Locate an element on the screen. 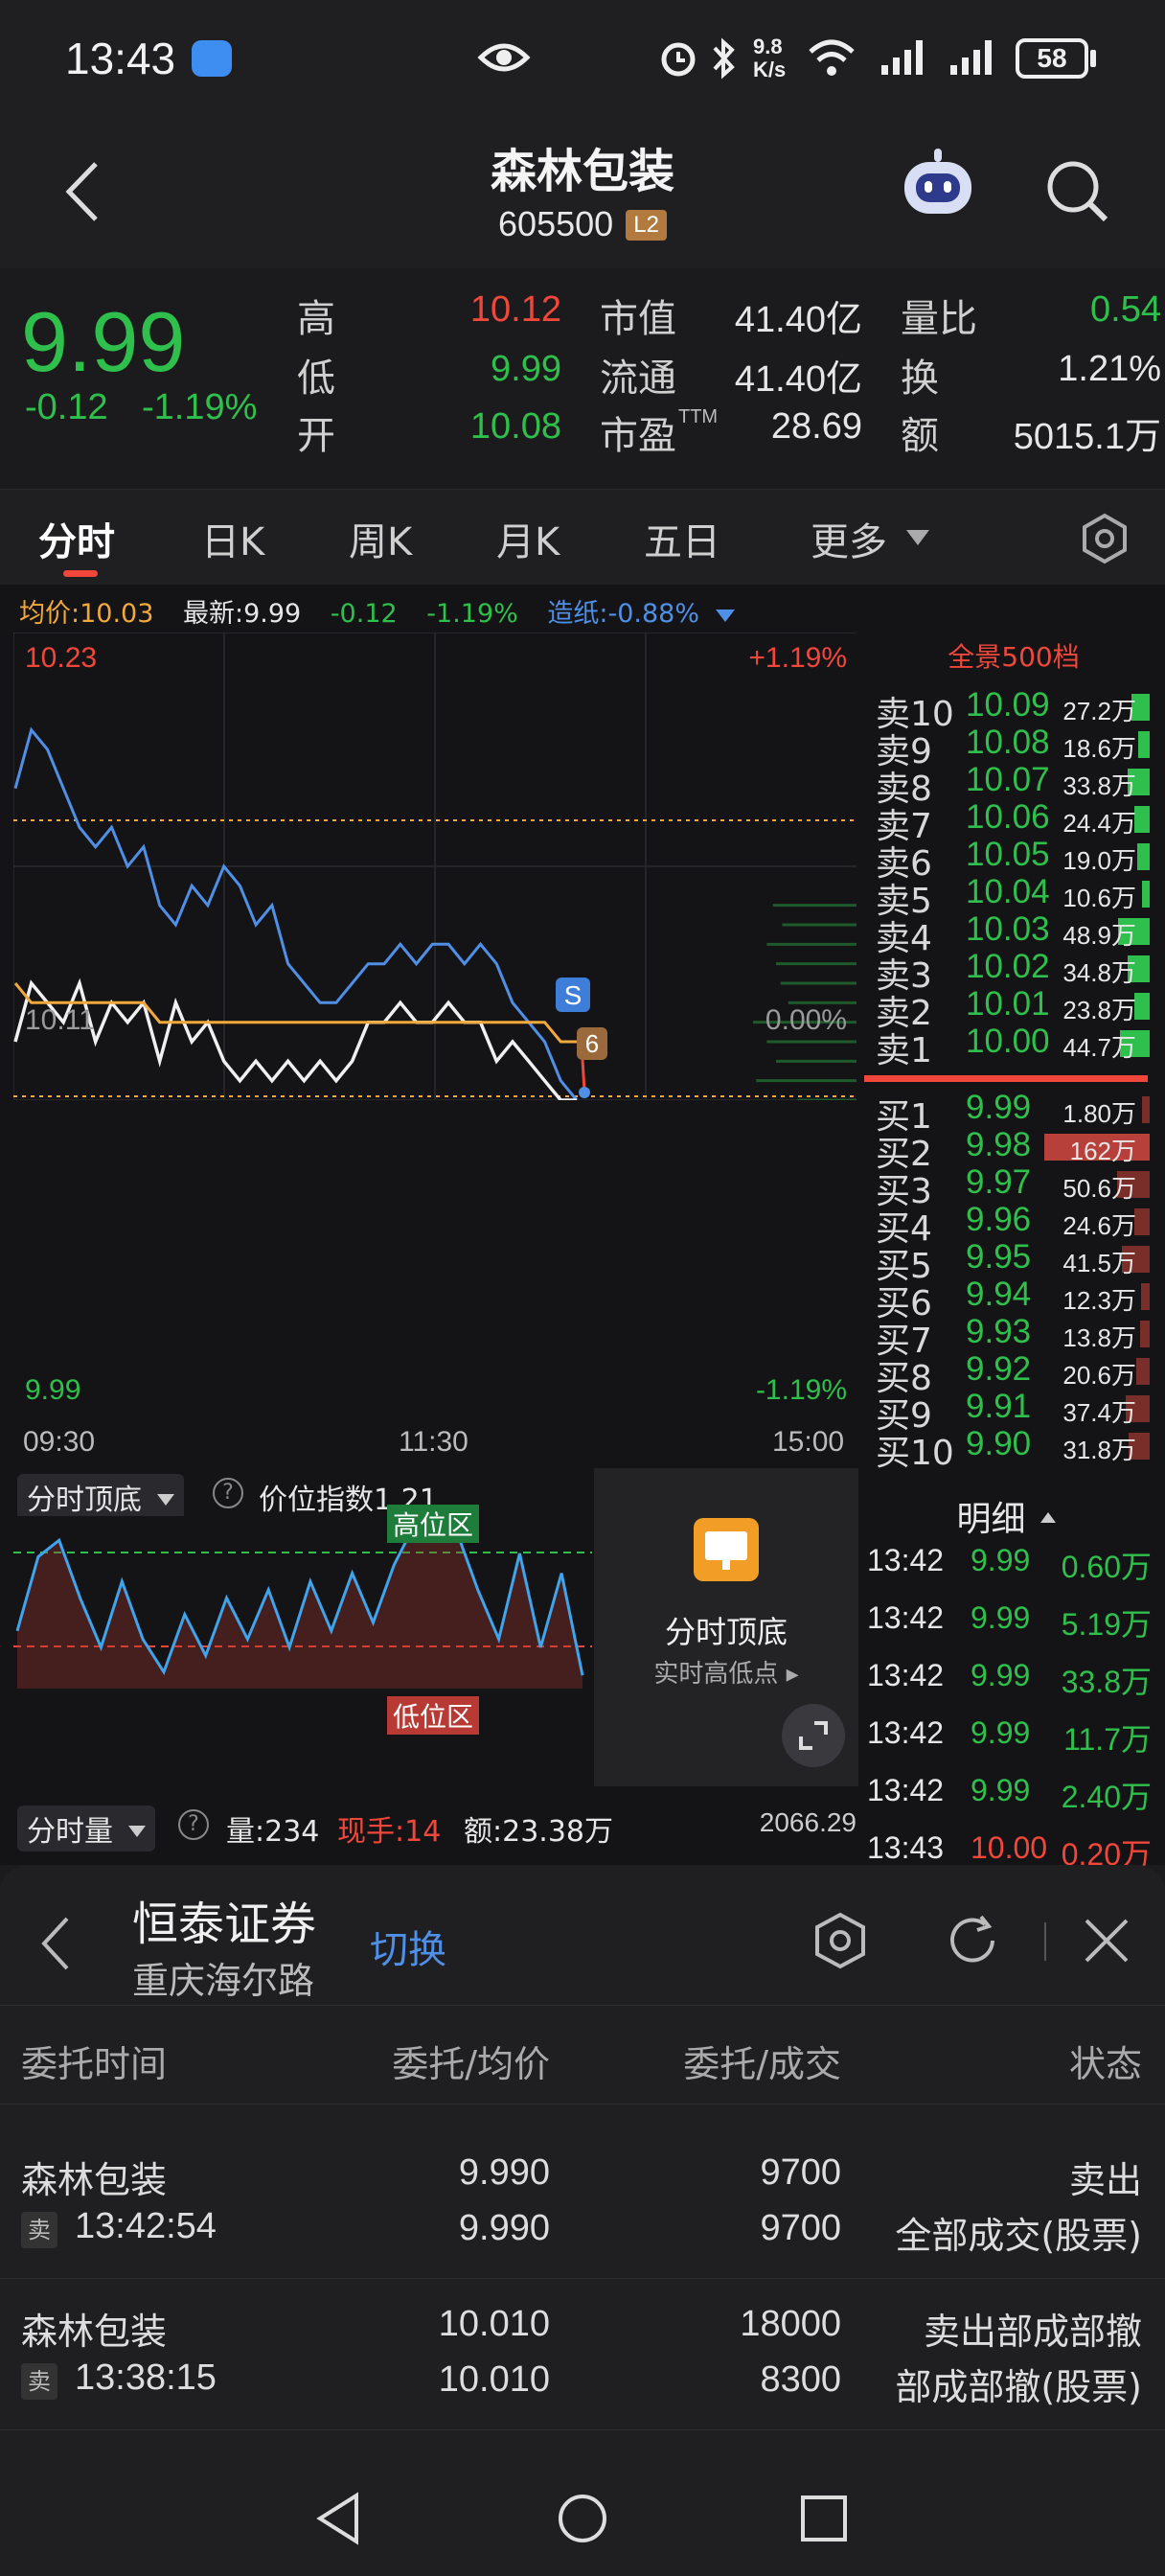 The height and width of the screenshot is (2576, 1165). orderbook-row: 卖1 10.00 44.7万 is located at coordinates (1013, 1046).